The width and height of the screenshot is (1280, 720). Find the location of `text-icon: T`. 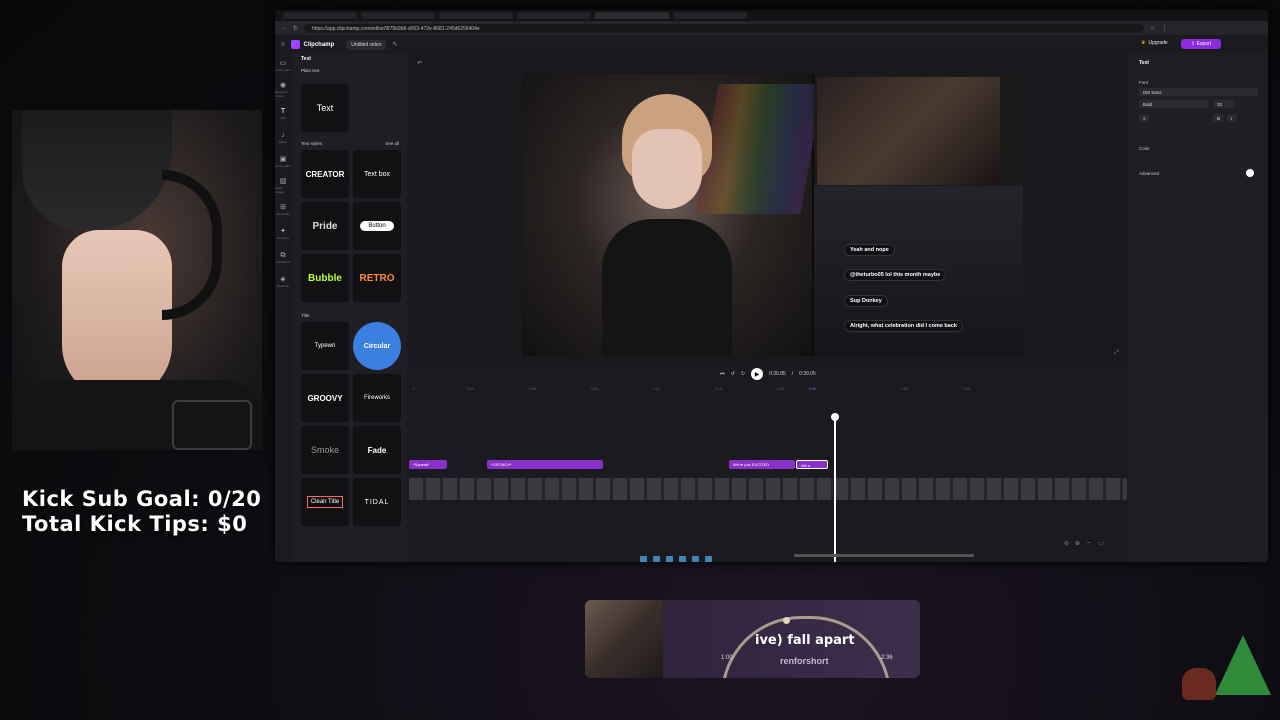

text-icon: T is located at coordinates (283, 111).